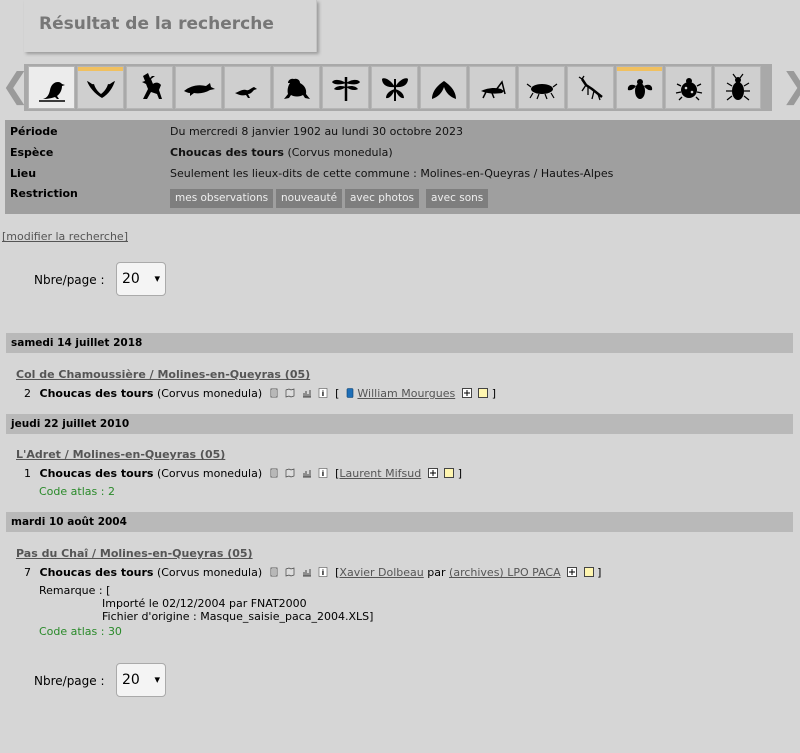 The height and width of the screenshot is (753, 800). I want to click on remark-line: Importé le 02/12/2004 par FNAT2000, so click(204, 603).